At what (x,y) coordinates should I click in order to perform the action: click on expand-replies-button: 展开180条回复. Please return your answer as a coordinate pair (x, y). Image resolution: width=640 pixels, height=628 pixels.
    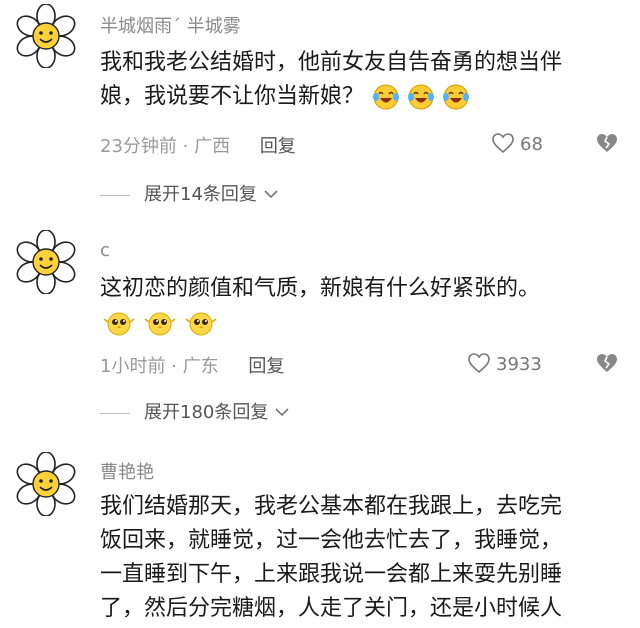
    Looking at the image, I should click on (195, 411).